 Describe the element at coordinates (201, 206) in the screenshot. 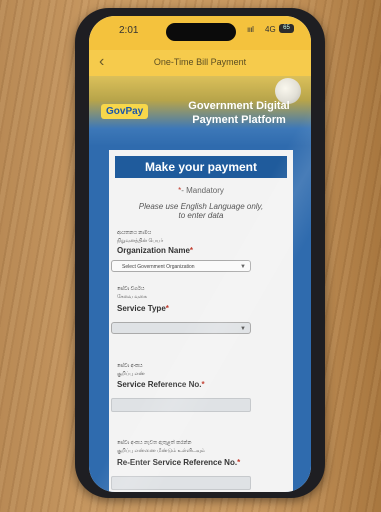

I see `instruction-line1: Please use English Language only,` at that location.